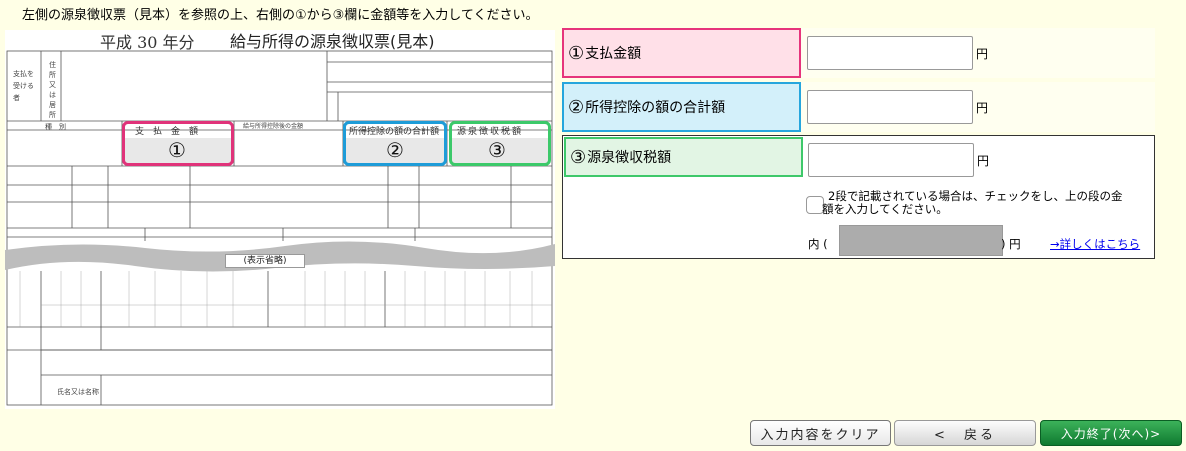  Describe the element at coordinates (890, 107) in the screenshot. I see `deduction-total-input` at that location.